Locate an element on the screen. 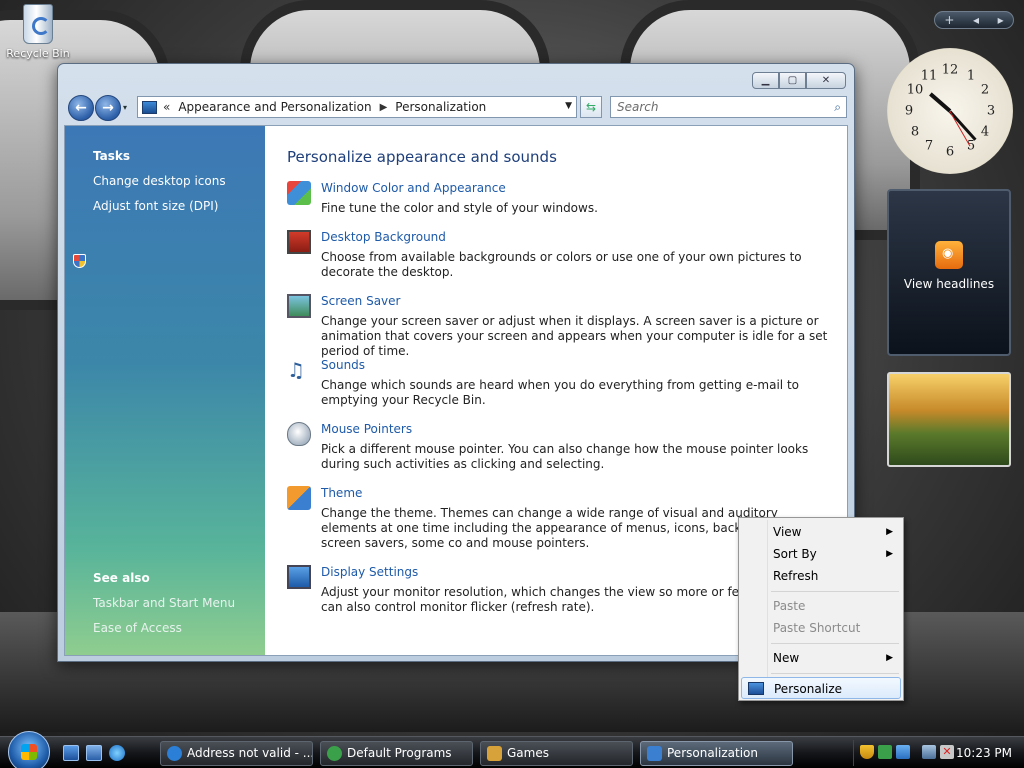  taskbar-start-menu-link: Taskbar and Start Menu is located at coordinates (164, 603).